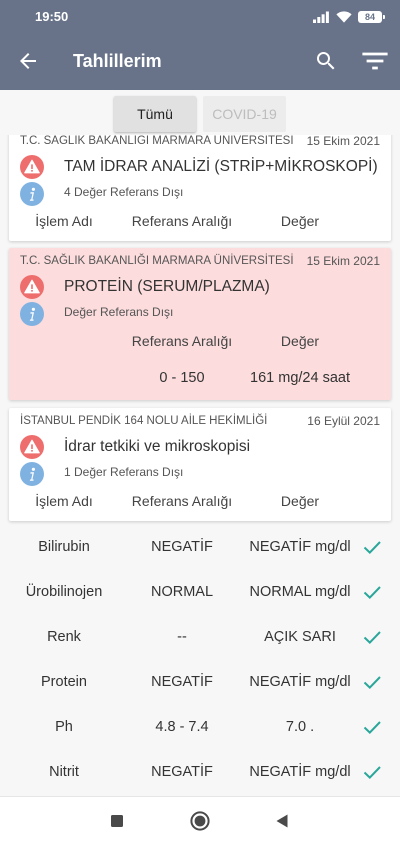  What do you see at coordinates (64, 547) in the screenshot?
I see `row-name: Bilirubin` at bounding box center [64, 547].